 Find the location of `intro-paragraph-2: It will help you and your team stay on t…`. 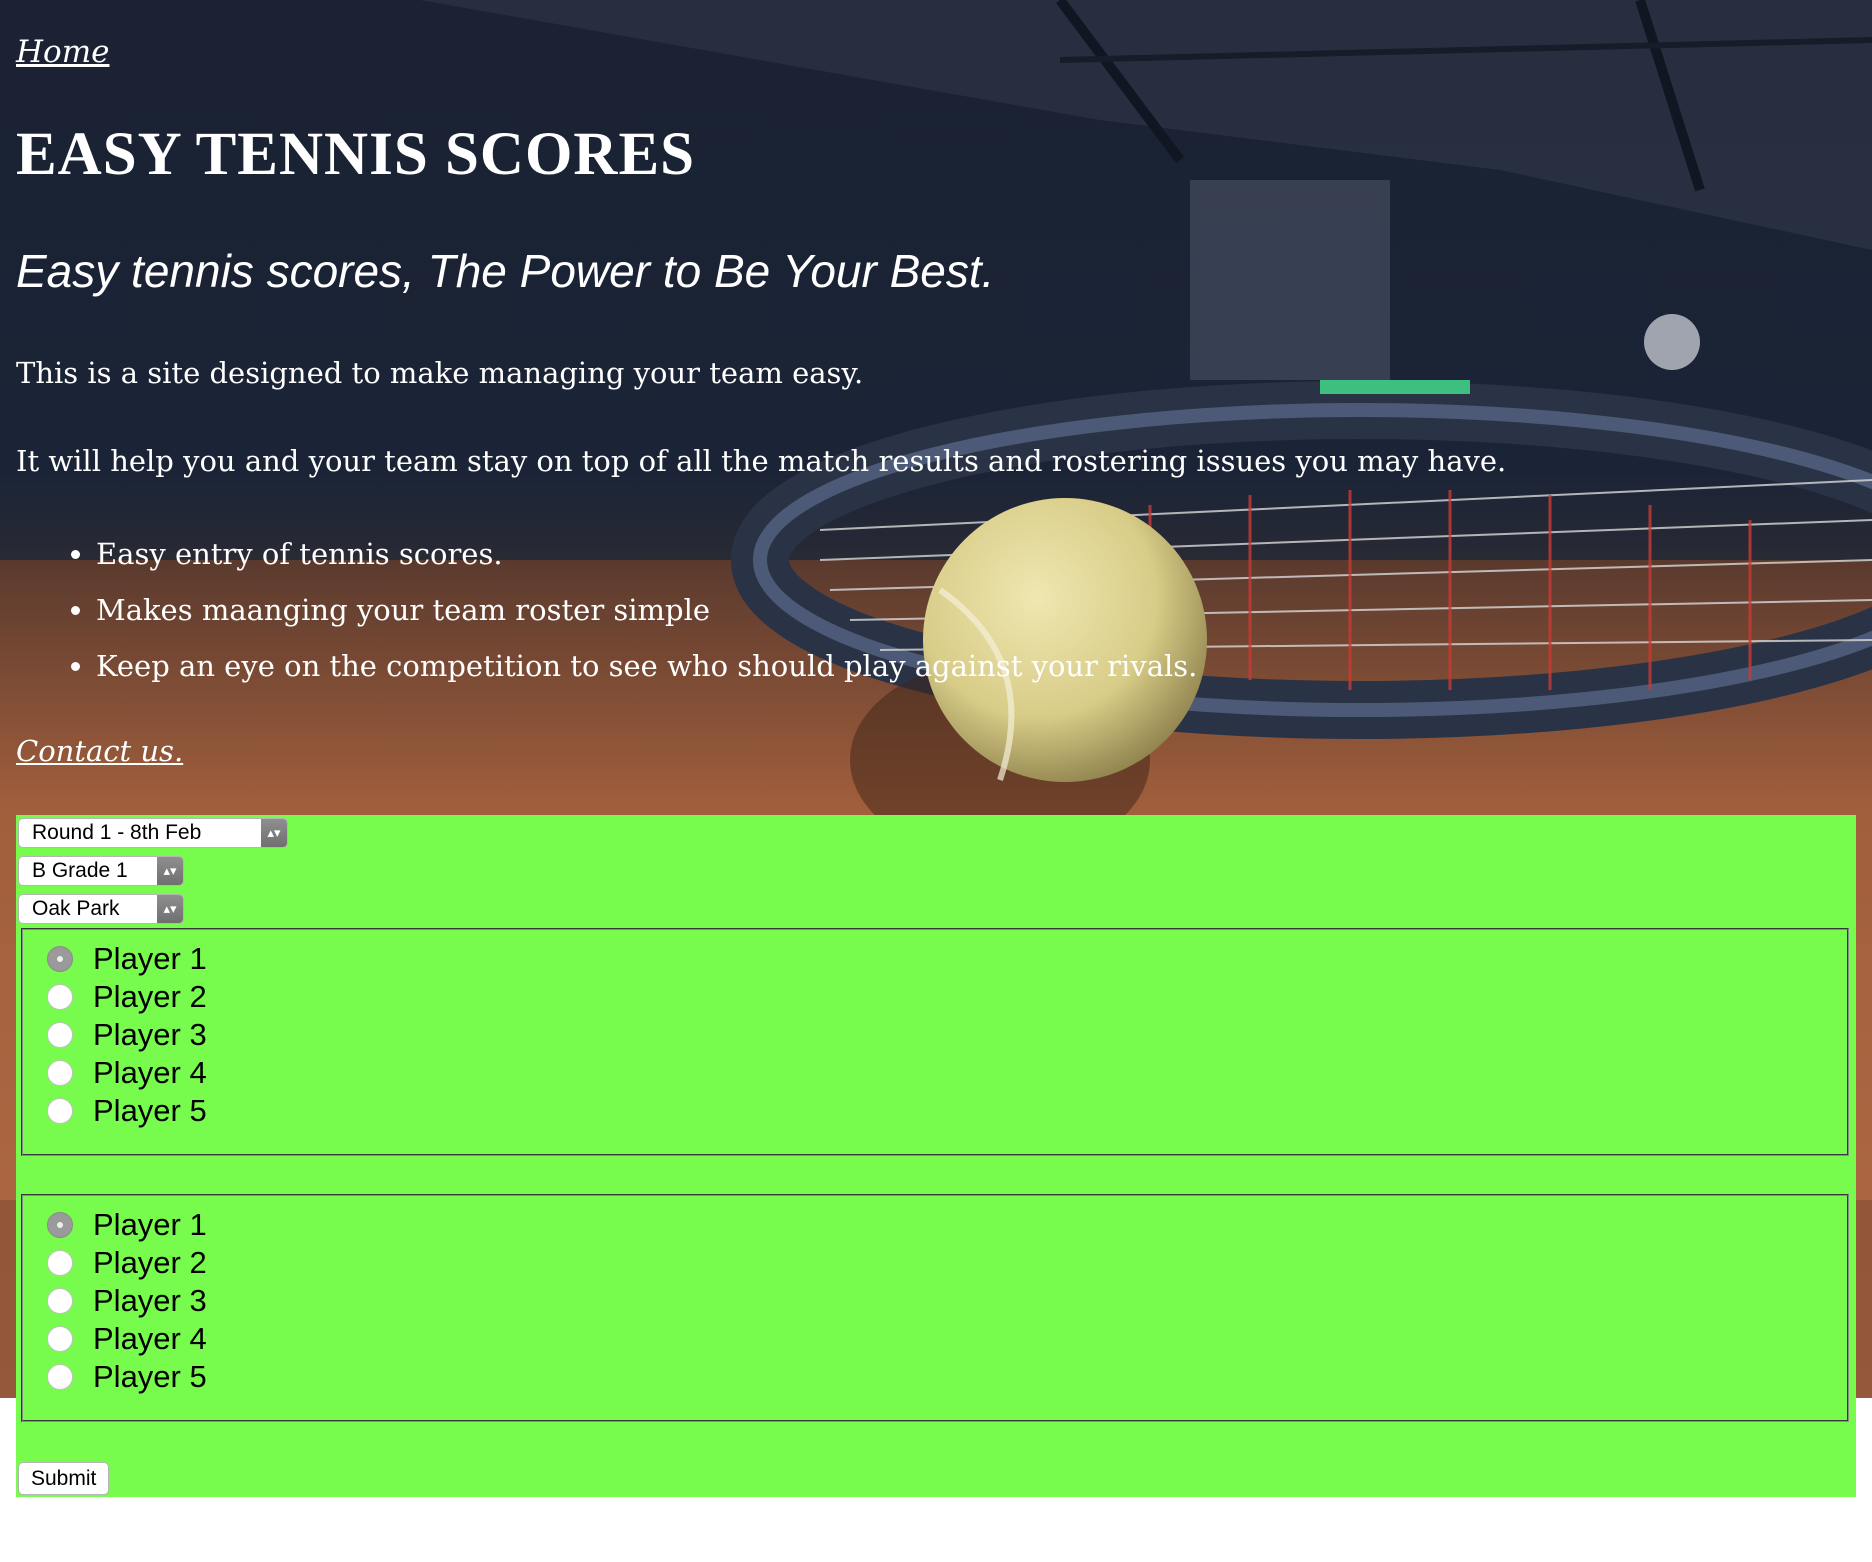

intro-paragraph-2: It will help you and your team stay on t… is located at coordinates (761, 461).